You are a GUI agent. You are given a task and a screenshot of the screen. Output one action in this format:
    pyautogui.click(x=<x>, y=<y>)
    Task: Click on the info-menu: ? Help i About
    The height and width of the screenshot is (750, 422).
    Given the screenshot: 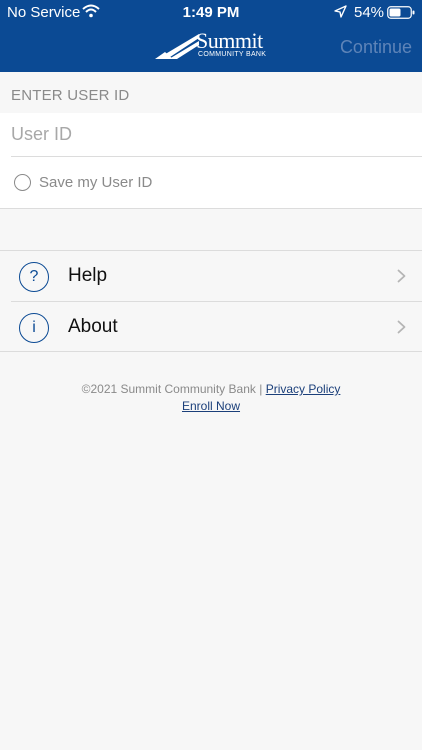 What is the action you would take?
    pyautogui.click(x=211, y=301)
    